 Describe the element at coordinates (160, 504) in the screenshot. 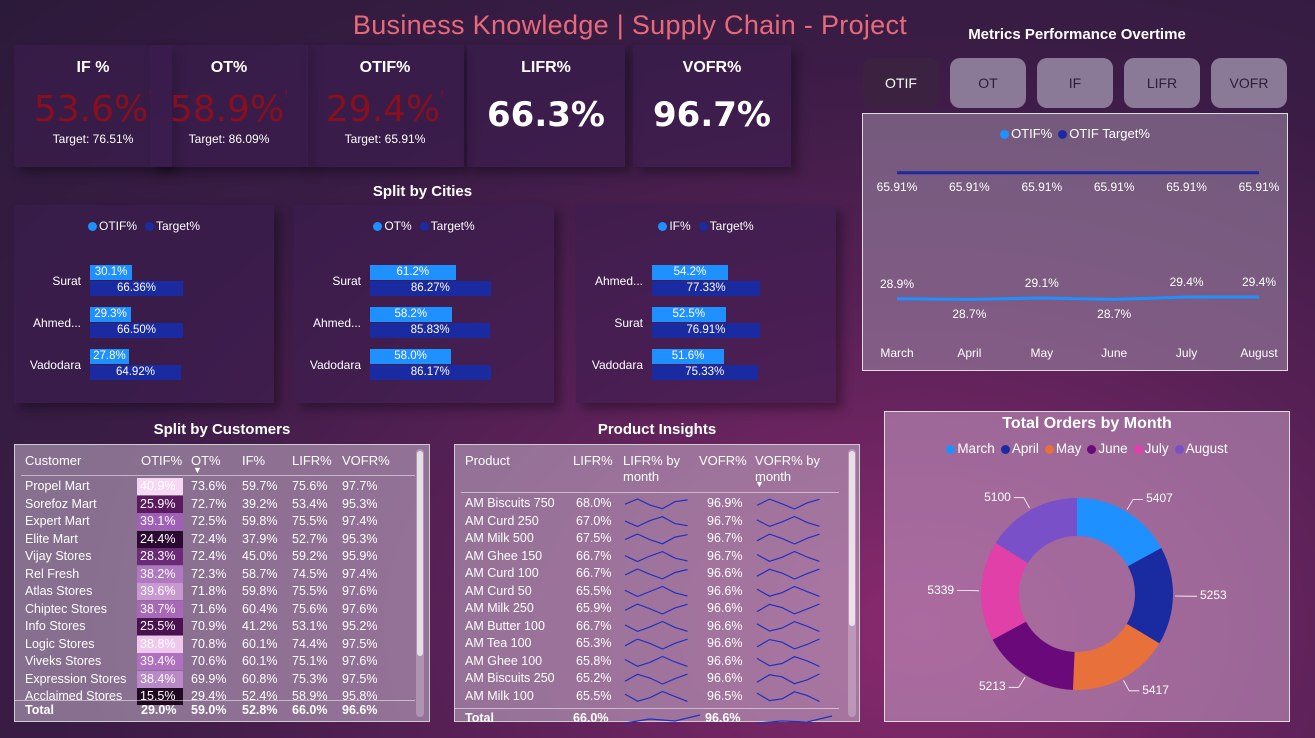

I see `metric-cell: 25.9%` at that location.